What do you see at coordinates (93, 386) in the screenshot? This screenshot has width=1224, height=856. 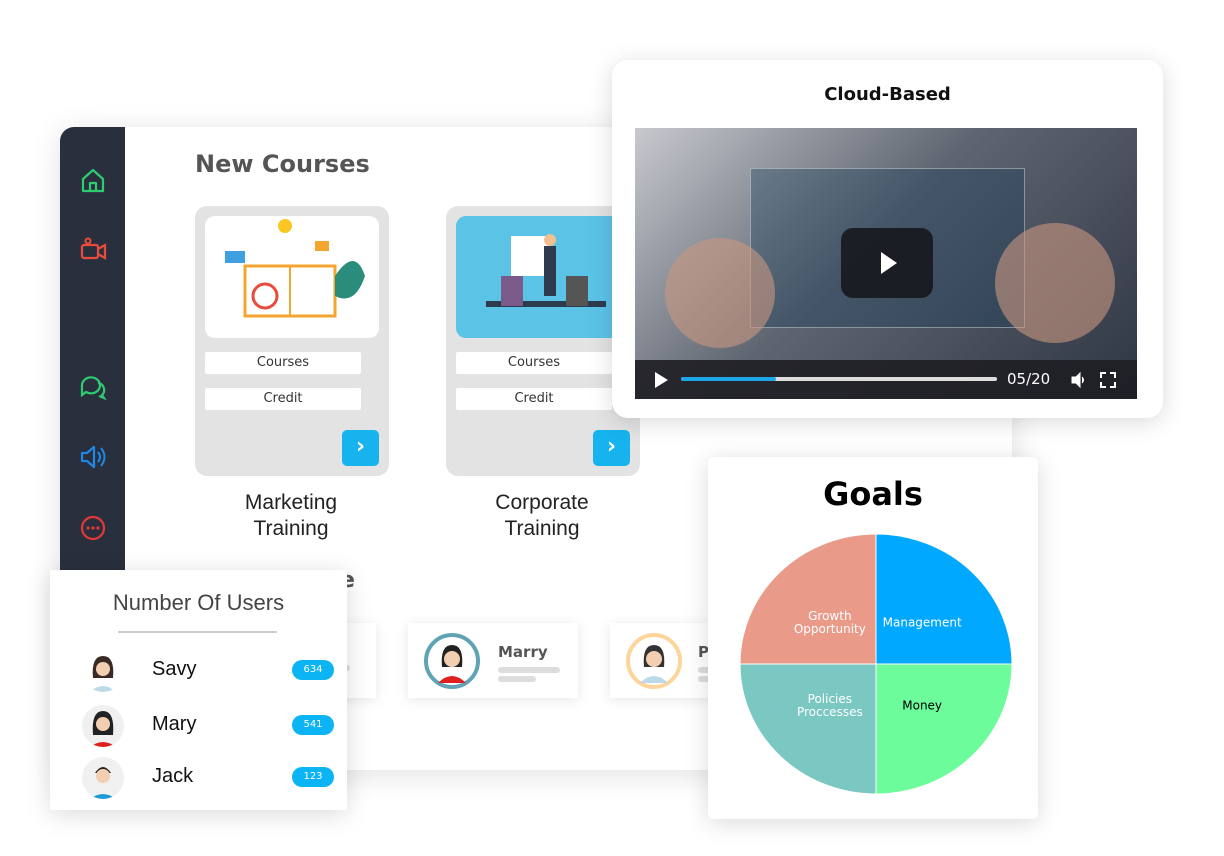 I see `chat-icon` at bounding box center [93, 386].